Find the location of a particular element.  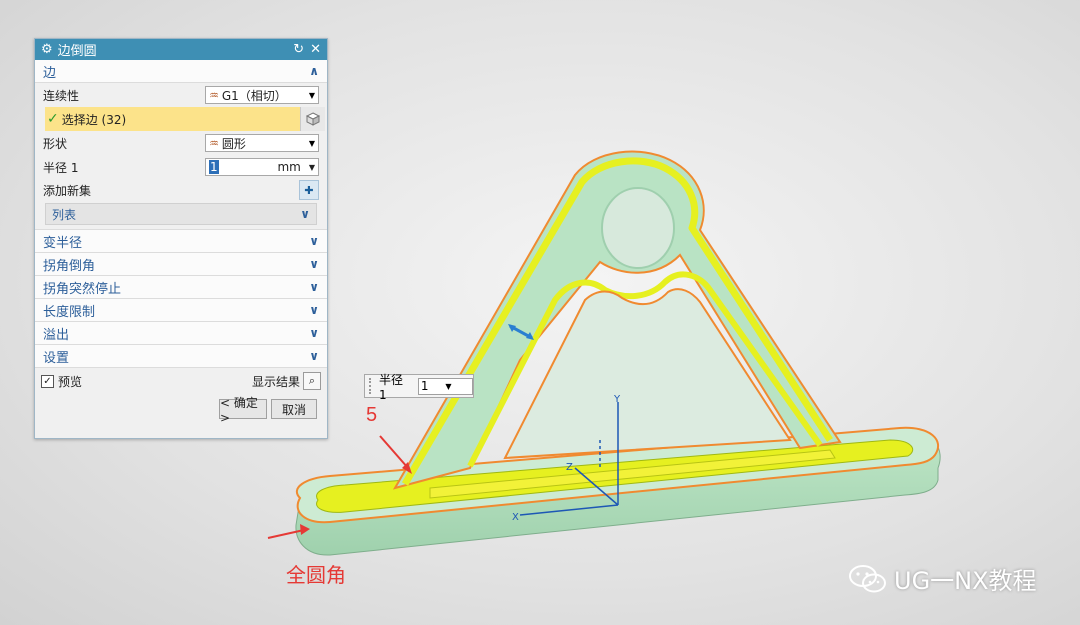

section-edge: 边 ∧ is located at coordinates (181, 71).